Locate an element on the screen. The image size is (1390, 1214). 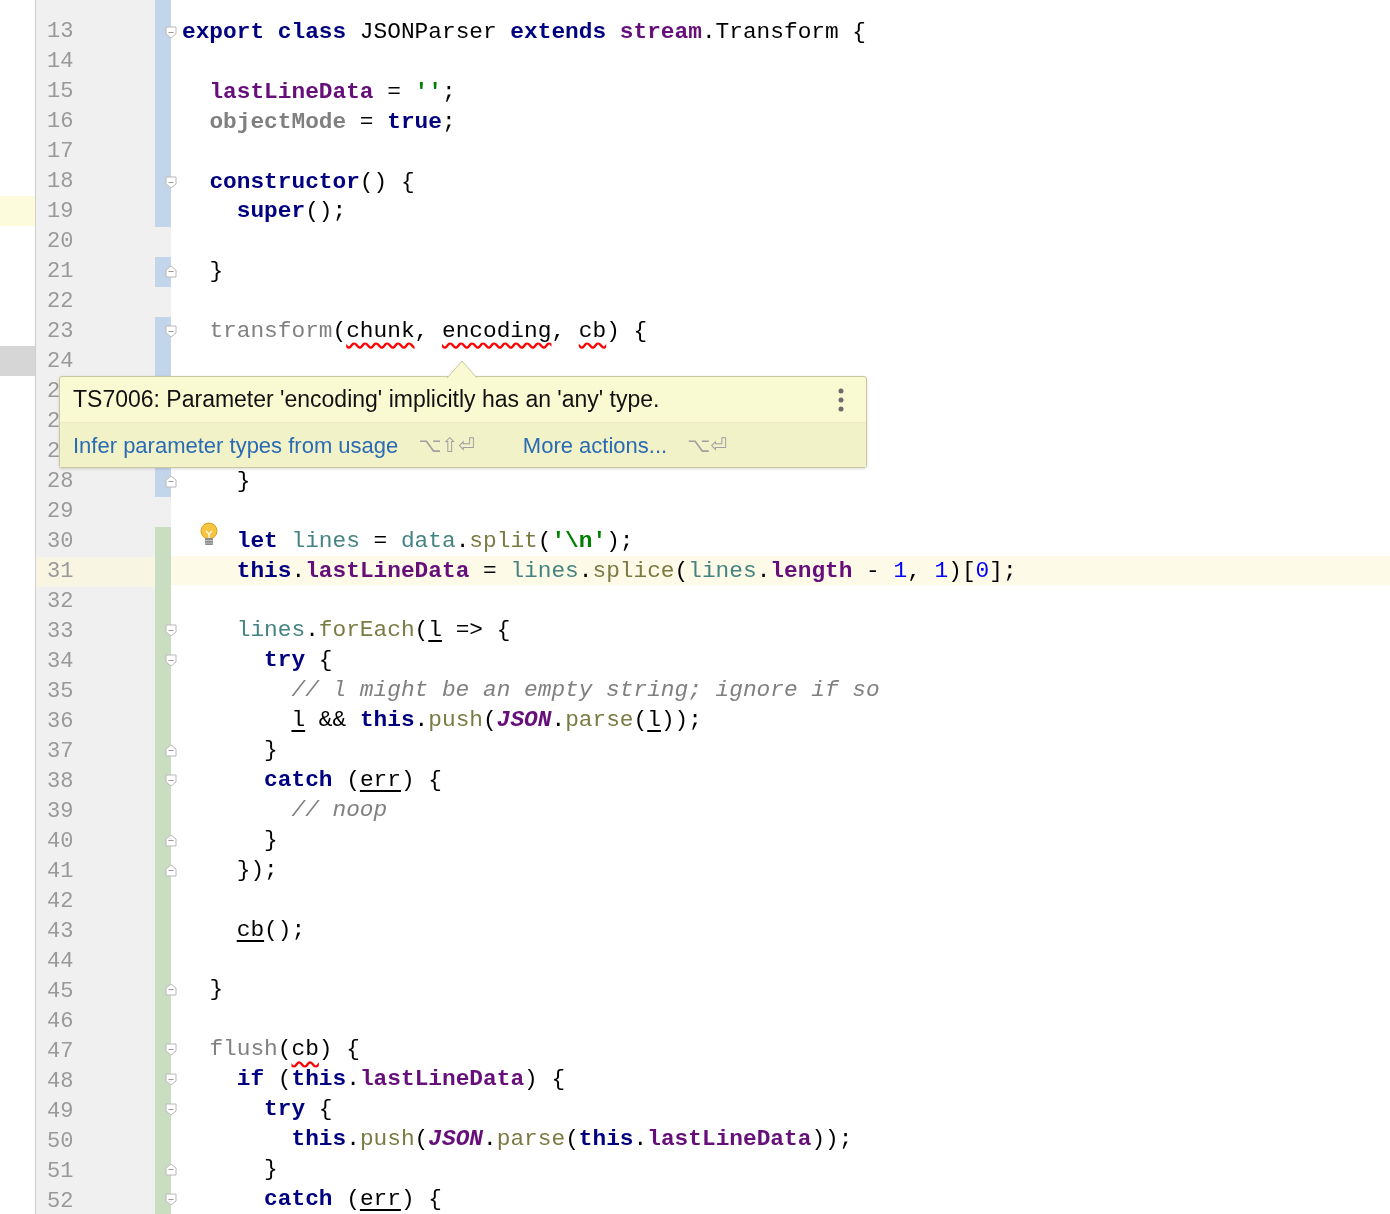
line-number: 51 is located at coordinates (60, 1171).